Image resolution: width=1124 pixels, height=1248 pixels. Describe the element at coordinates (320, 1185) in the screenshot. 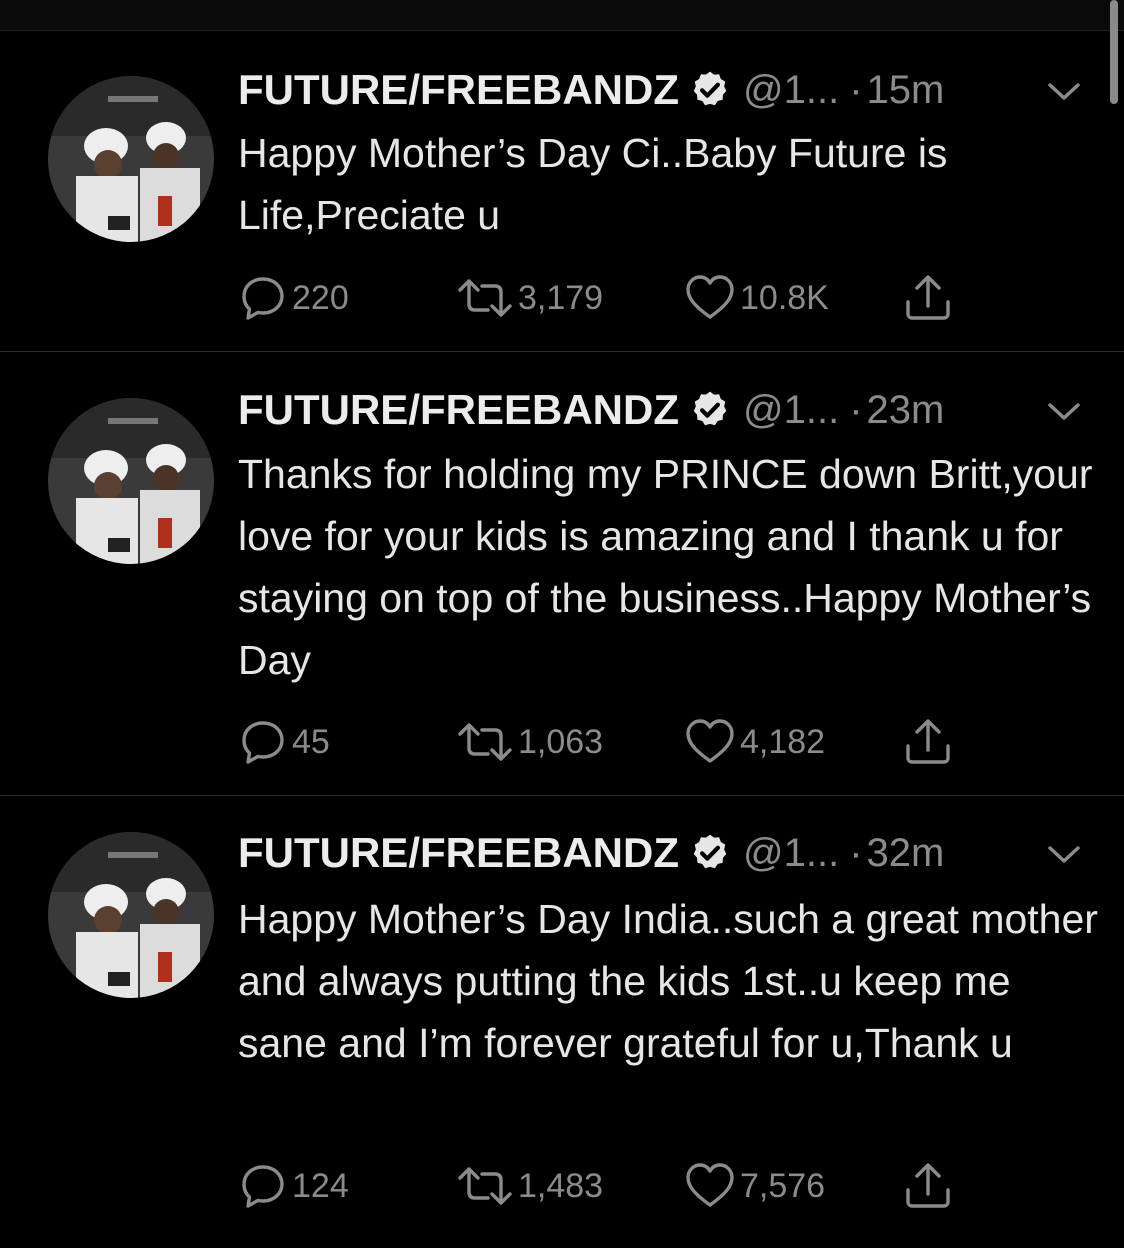

I see `reply-count: 124` at that location.